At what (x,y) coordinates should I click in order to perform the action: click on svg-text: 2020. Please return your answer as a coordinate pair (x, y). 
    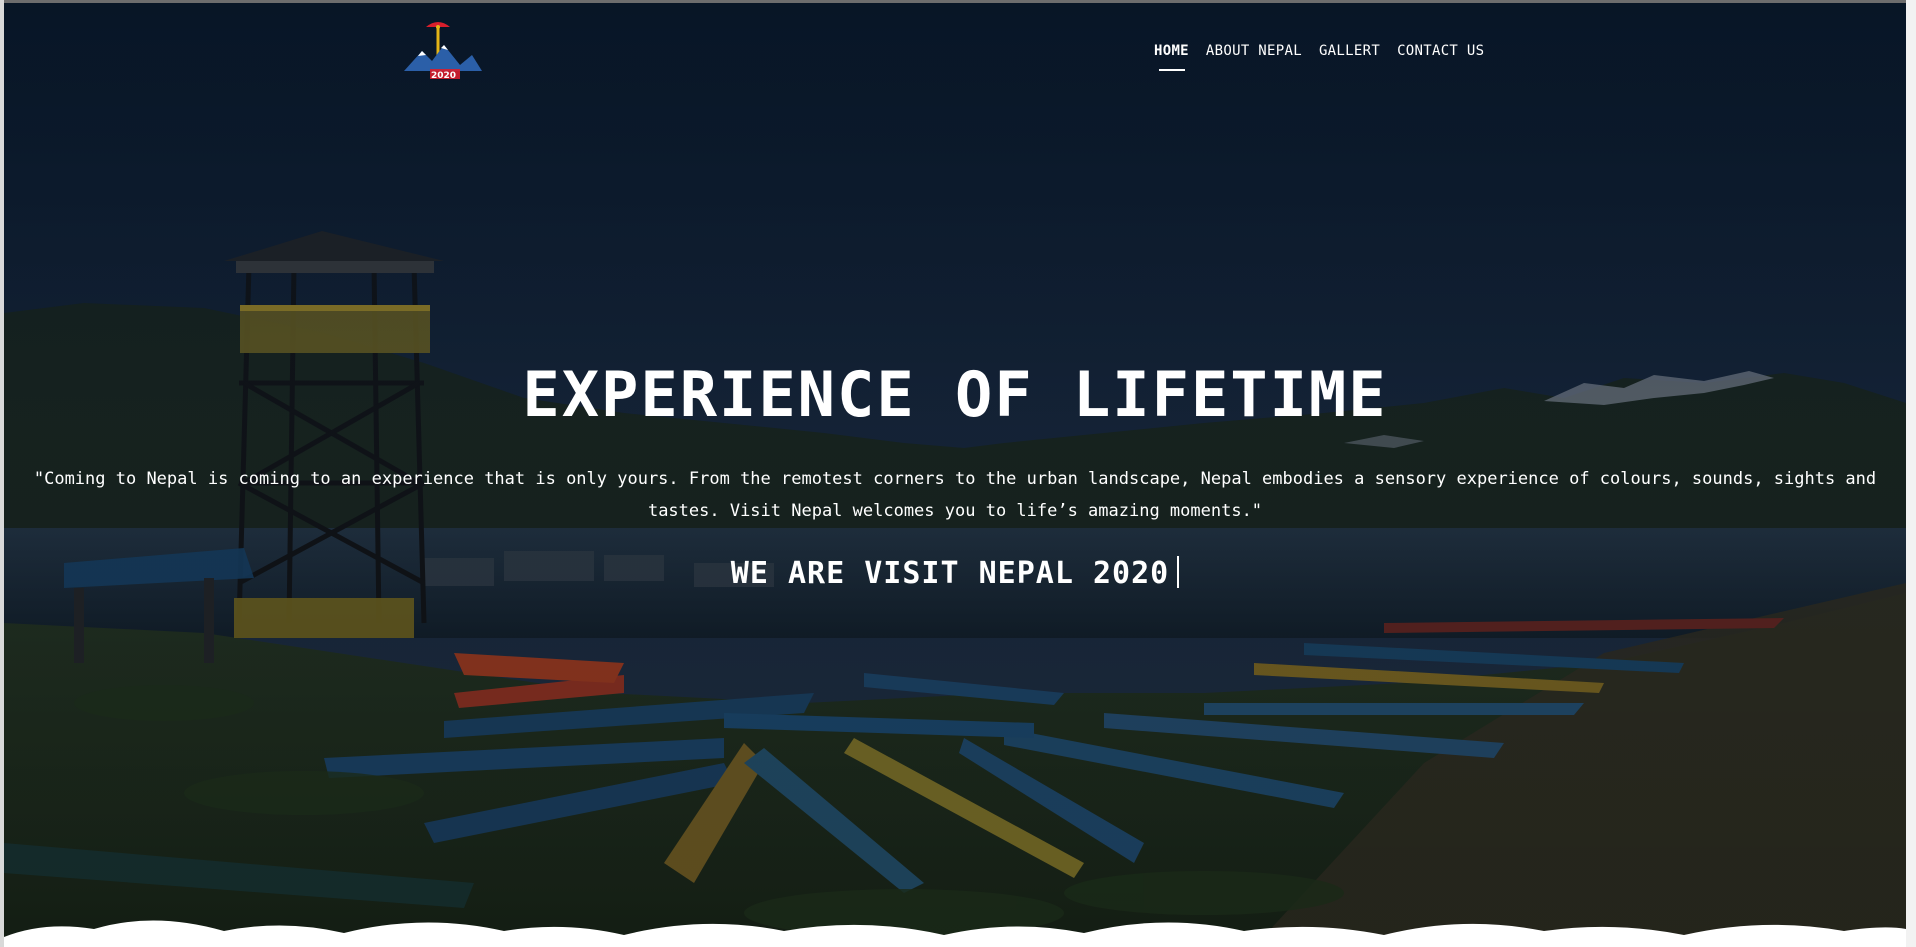
    Looking at the image, I should click on (443, 76).